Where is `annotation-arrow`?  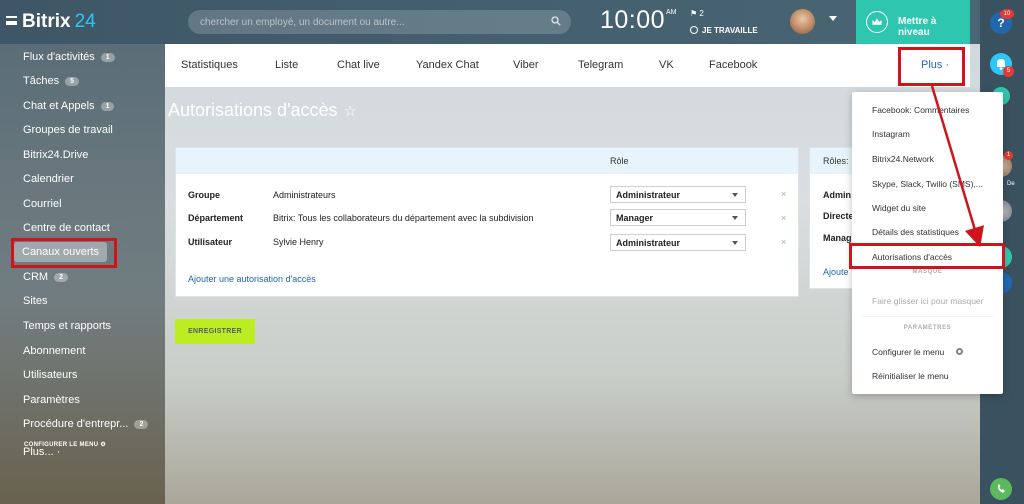
annotation-arrow is located at coordinates (957, 166).